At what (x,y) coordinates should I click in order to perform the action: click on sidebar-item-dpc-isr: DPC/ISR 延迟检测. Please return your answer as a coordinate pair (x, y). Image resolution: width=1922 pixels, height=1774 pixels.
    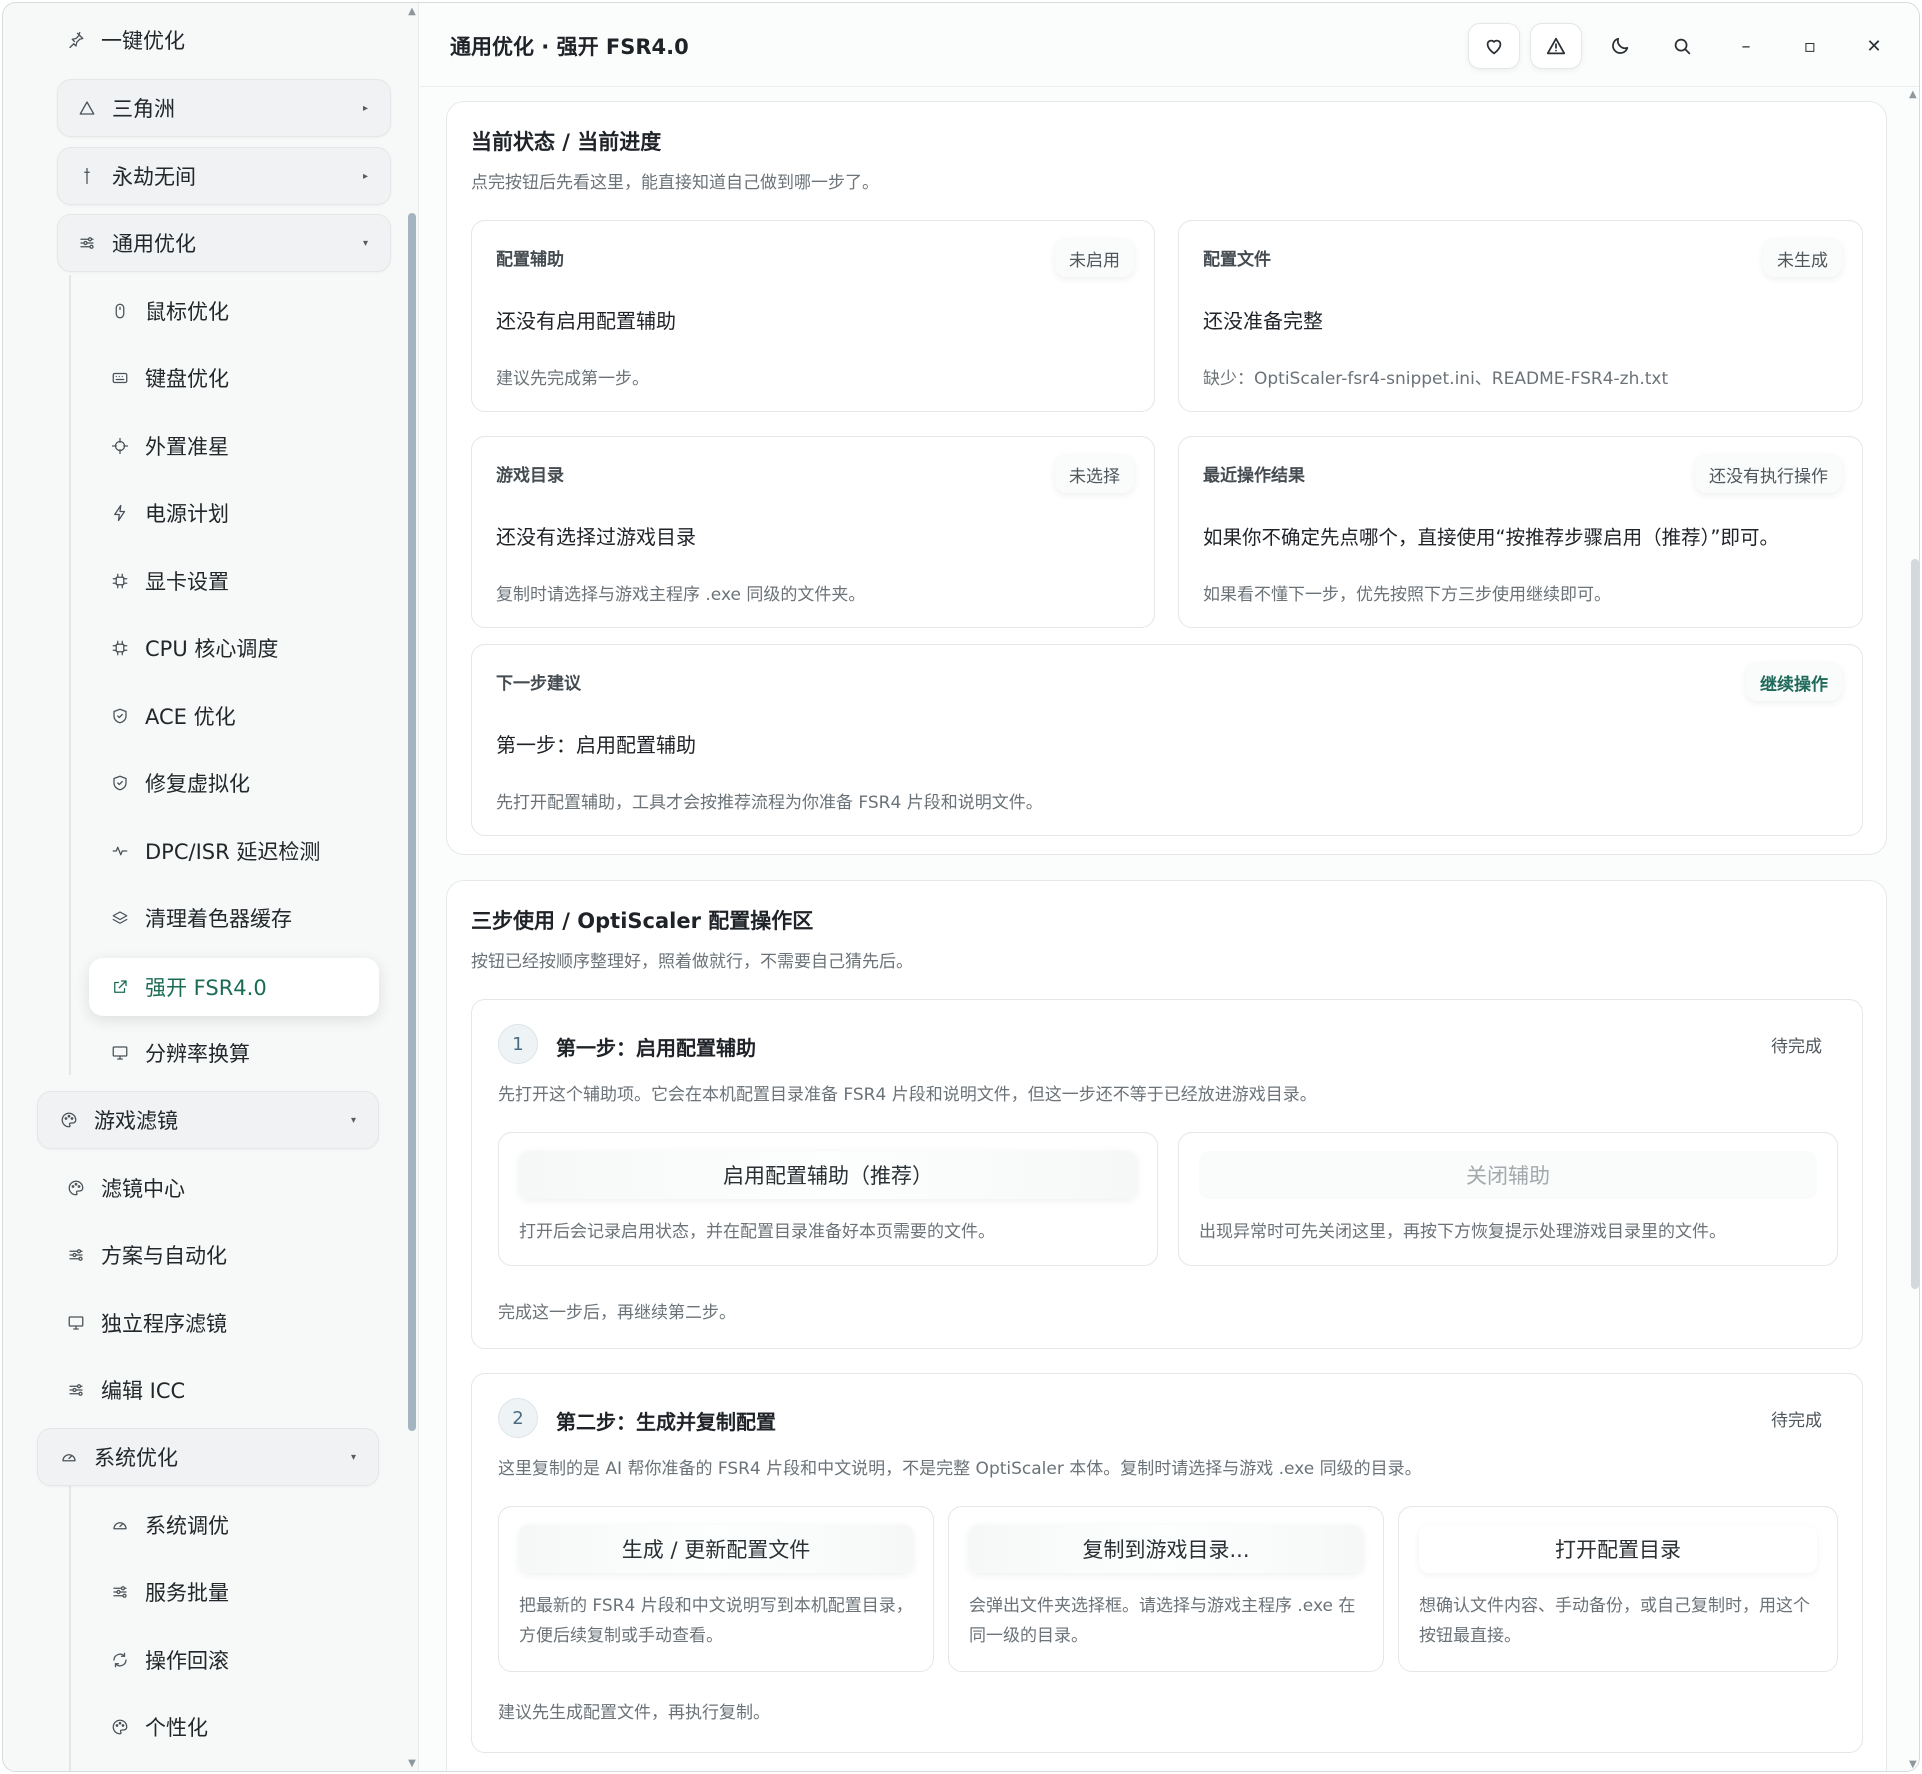
    Looking at the image, I should click on (214, 851).